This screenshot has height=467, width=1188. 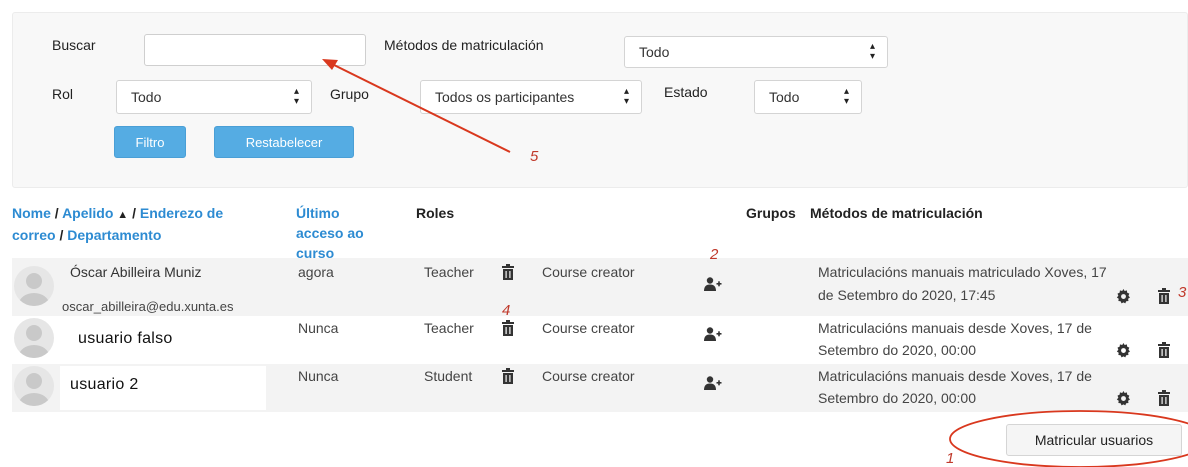 What do you see at coordinates (74, 45) in the screenshot?
I see `search-label: Buscar` at bounding box center [74, 45].